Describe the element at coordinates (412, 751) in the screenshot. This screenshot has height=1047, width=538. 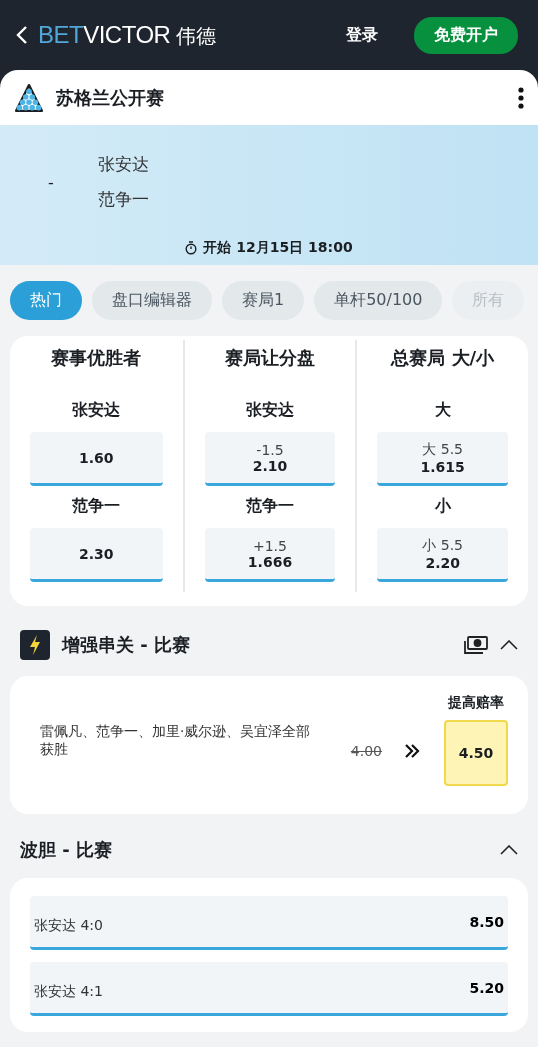
I see `double-chevron-icon` at that location.